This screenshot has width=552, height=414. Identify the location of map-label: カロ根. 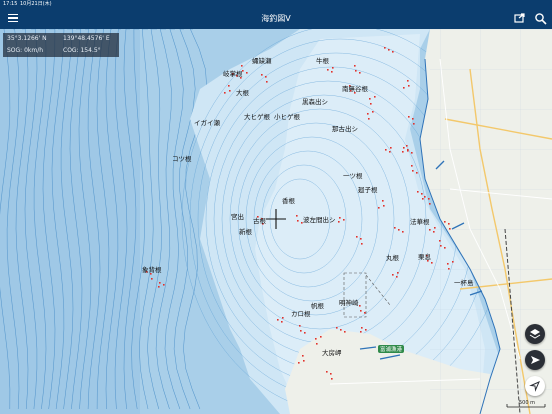
(301, 314).